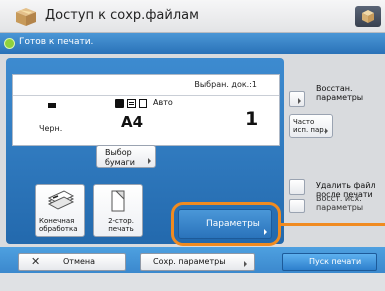 This screenshot has width=385, height=291. What do you see at coordinates (146, 95) in the screenshot?
I see `card-divider` at bounding box center [146, 95].